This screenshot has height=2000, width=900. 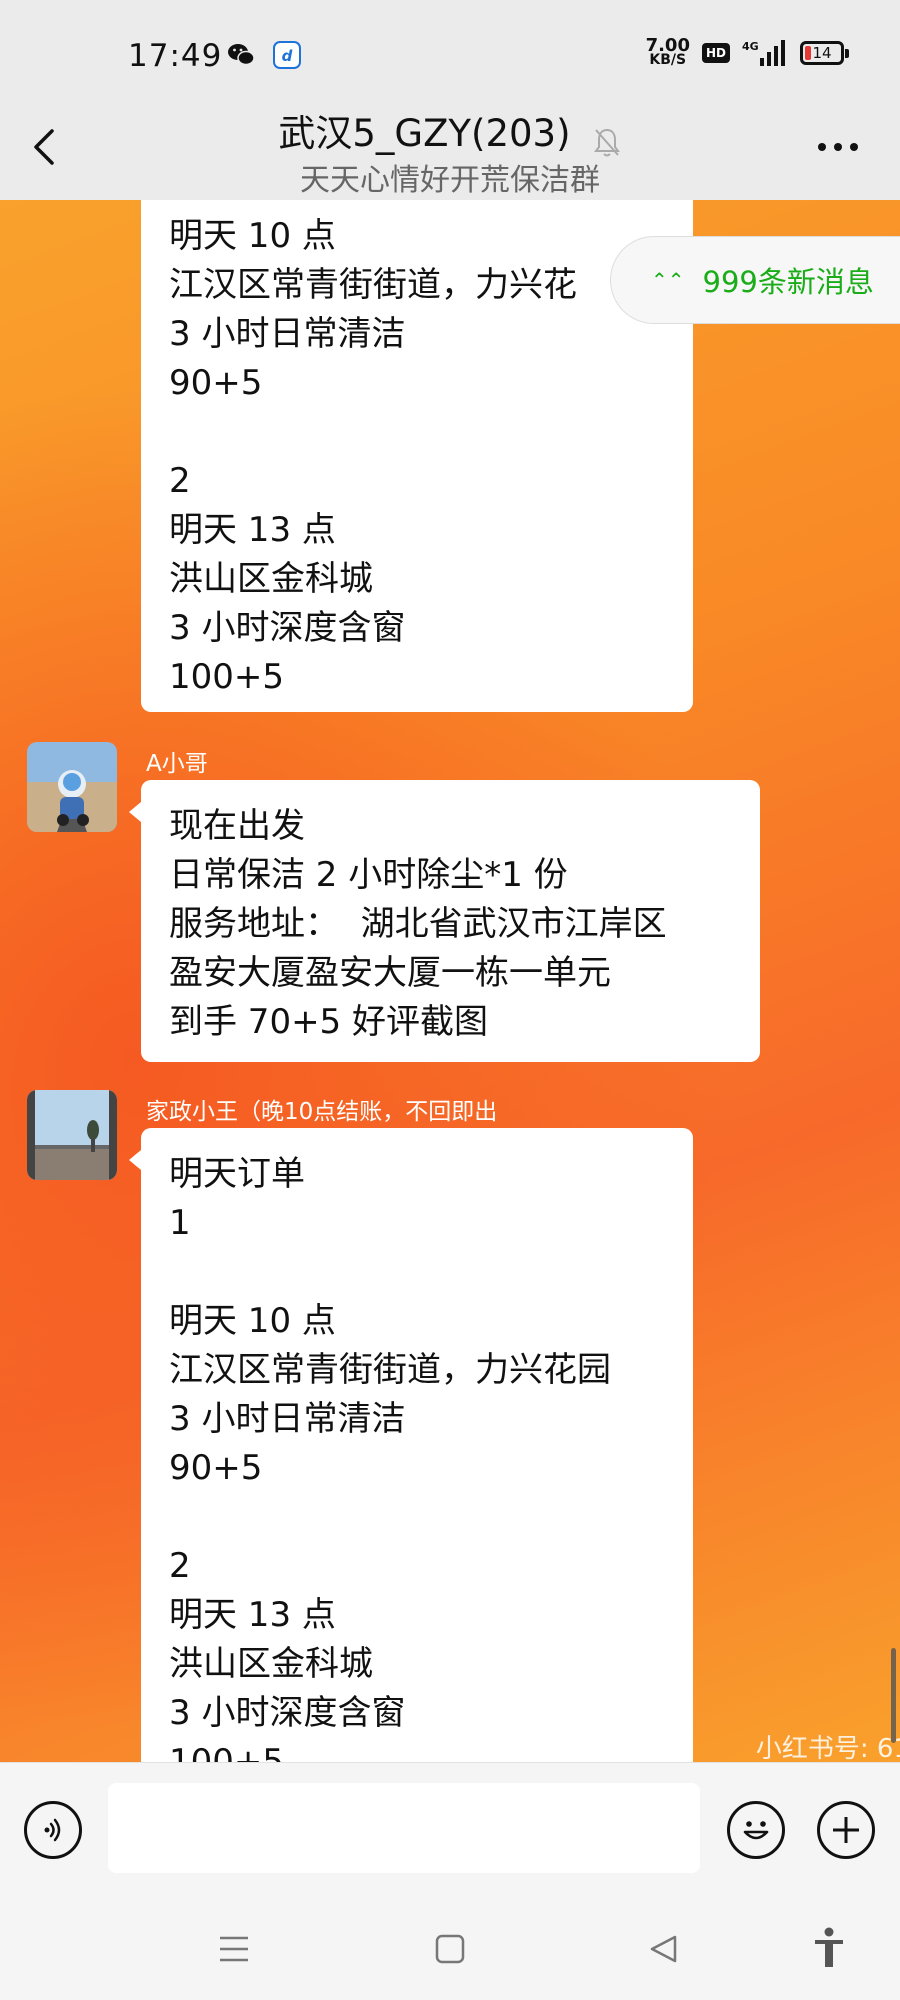 What do you see at coordinates (827, 1748) in the screenshot?
I see `watermark: 小红书号: 61` at bounding box center [827, 1748].